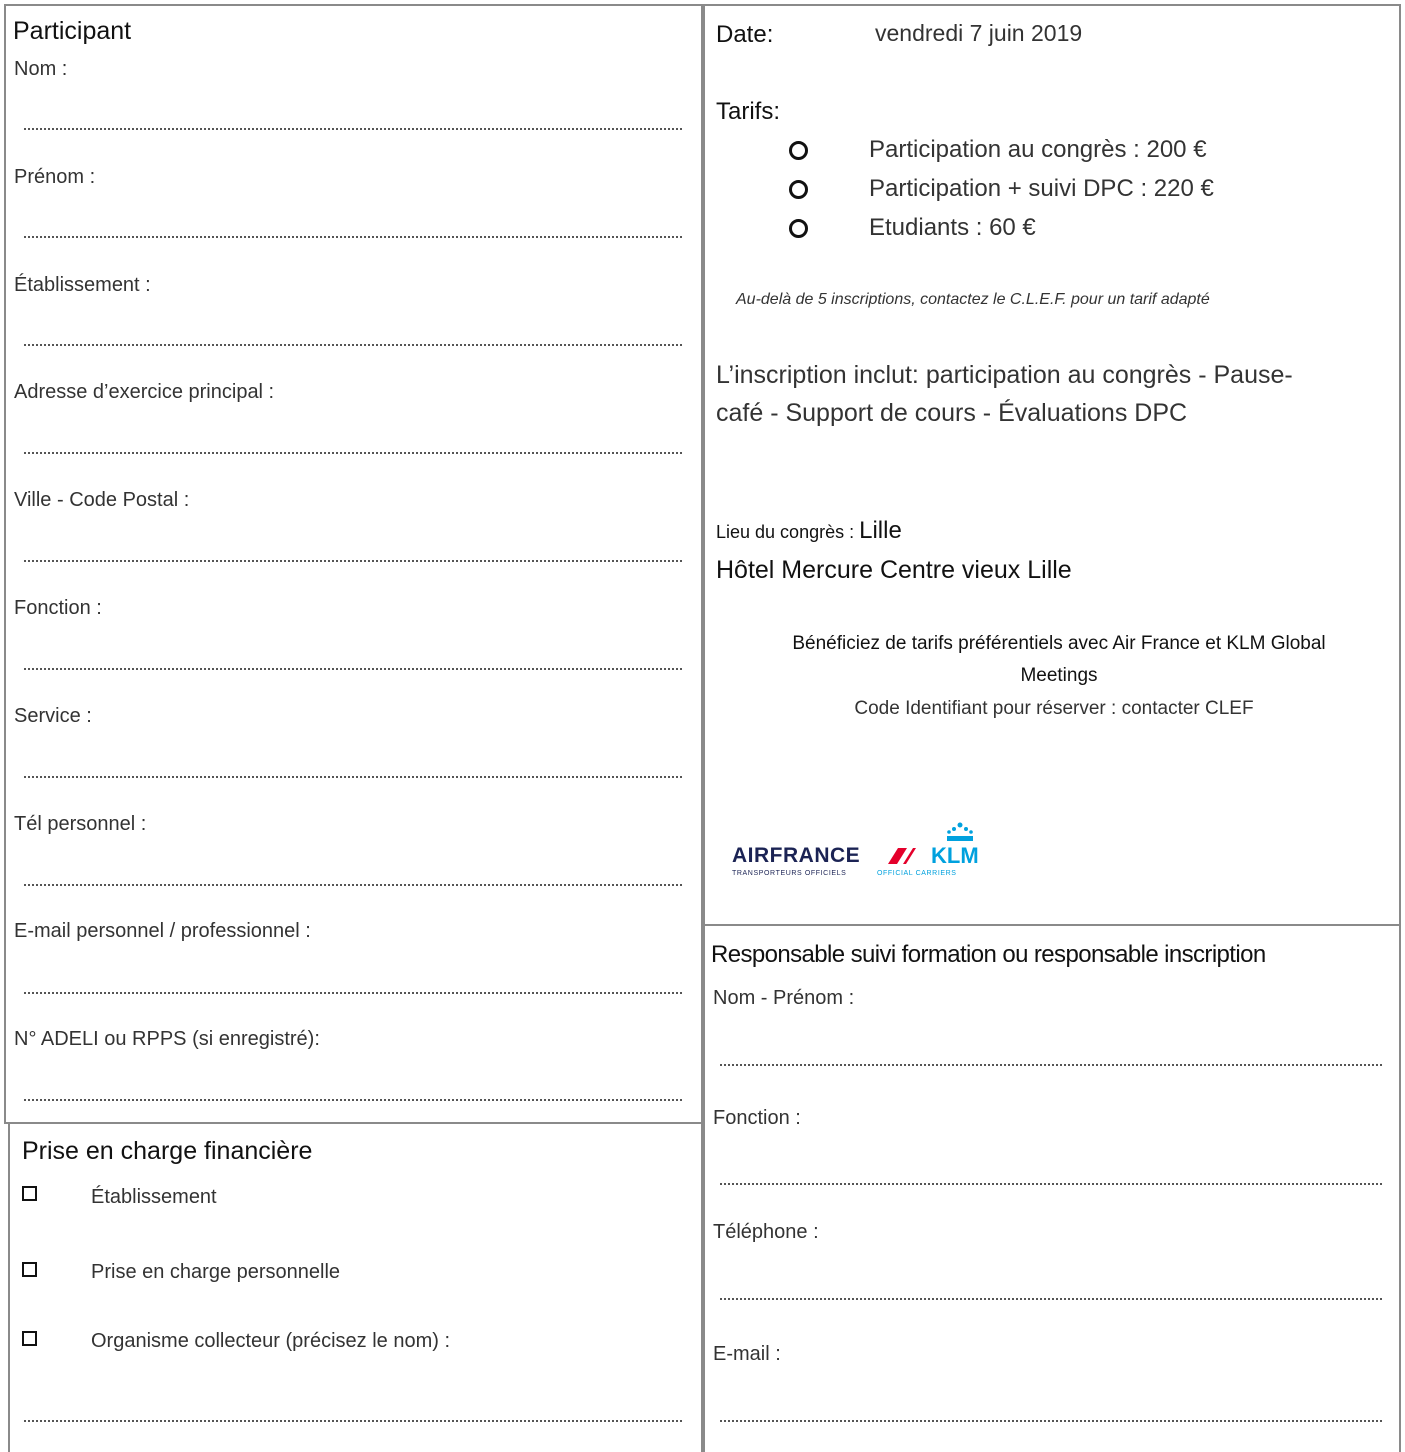  I want to click on klm-crown-icon, so click(960, 831).